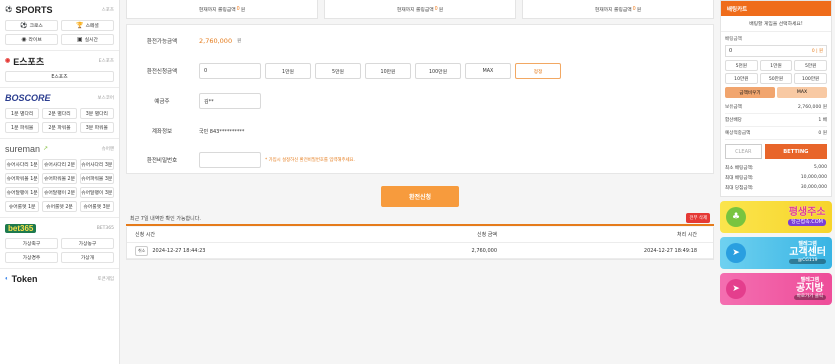  Describe the element at coordinates (31, 39) in the screenshot. I see `sidebar-item-live: ◉ 라이브` at that location.